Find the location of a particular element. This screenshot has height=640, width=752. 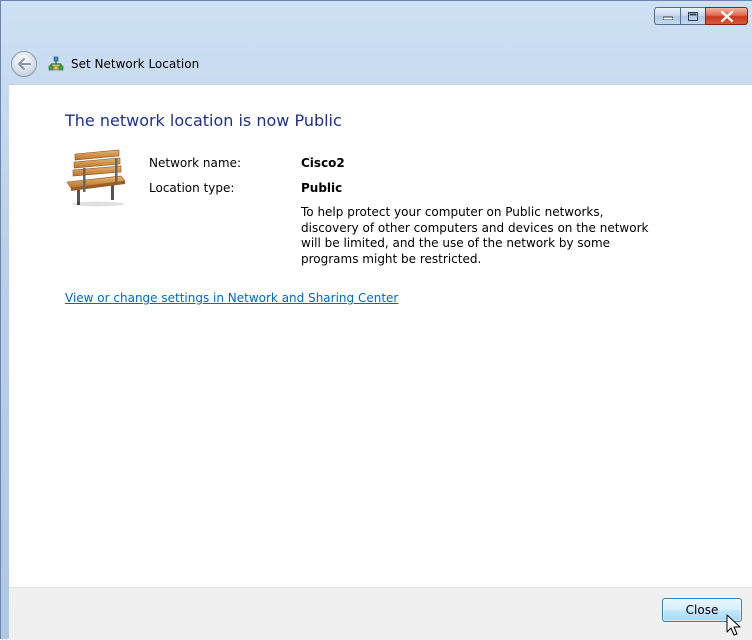

navigation-bar: Set Network Location is located at coordinates (381, 64).